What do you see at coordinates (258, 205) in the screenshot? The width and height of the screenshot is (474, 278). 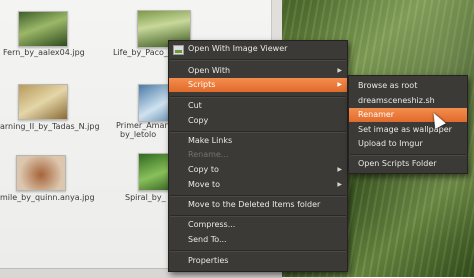 I see `menu-item-move-to-trash: Move to the Deleted Items folder` at bounding box center [258, 205].